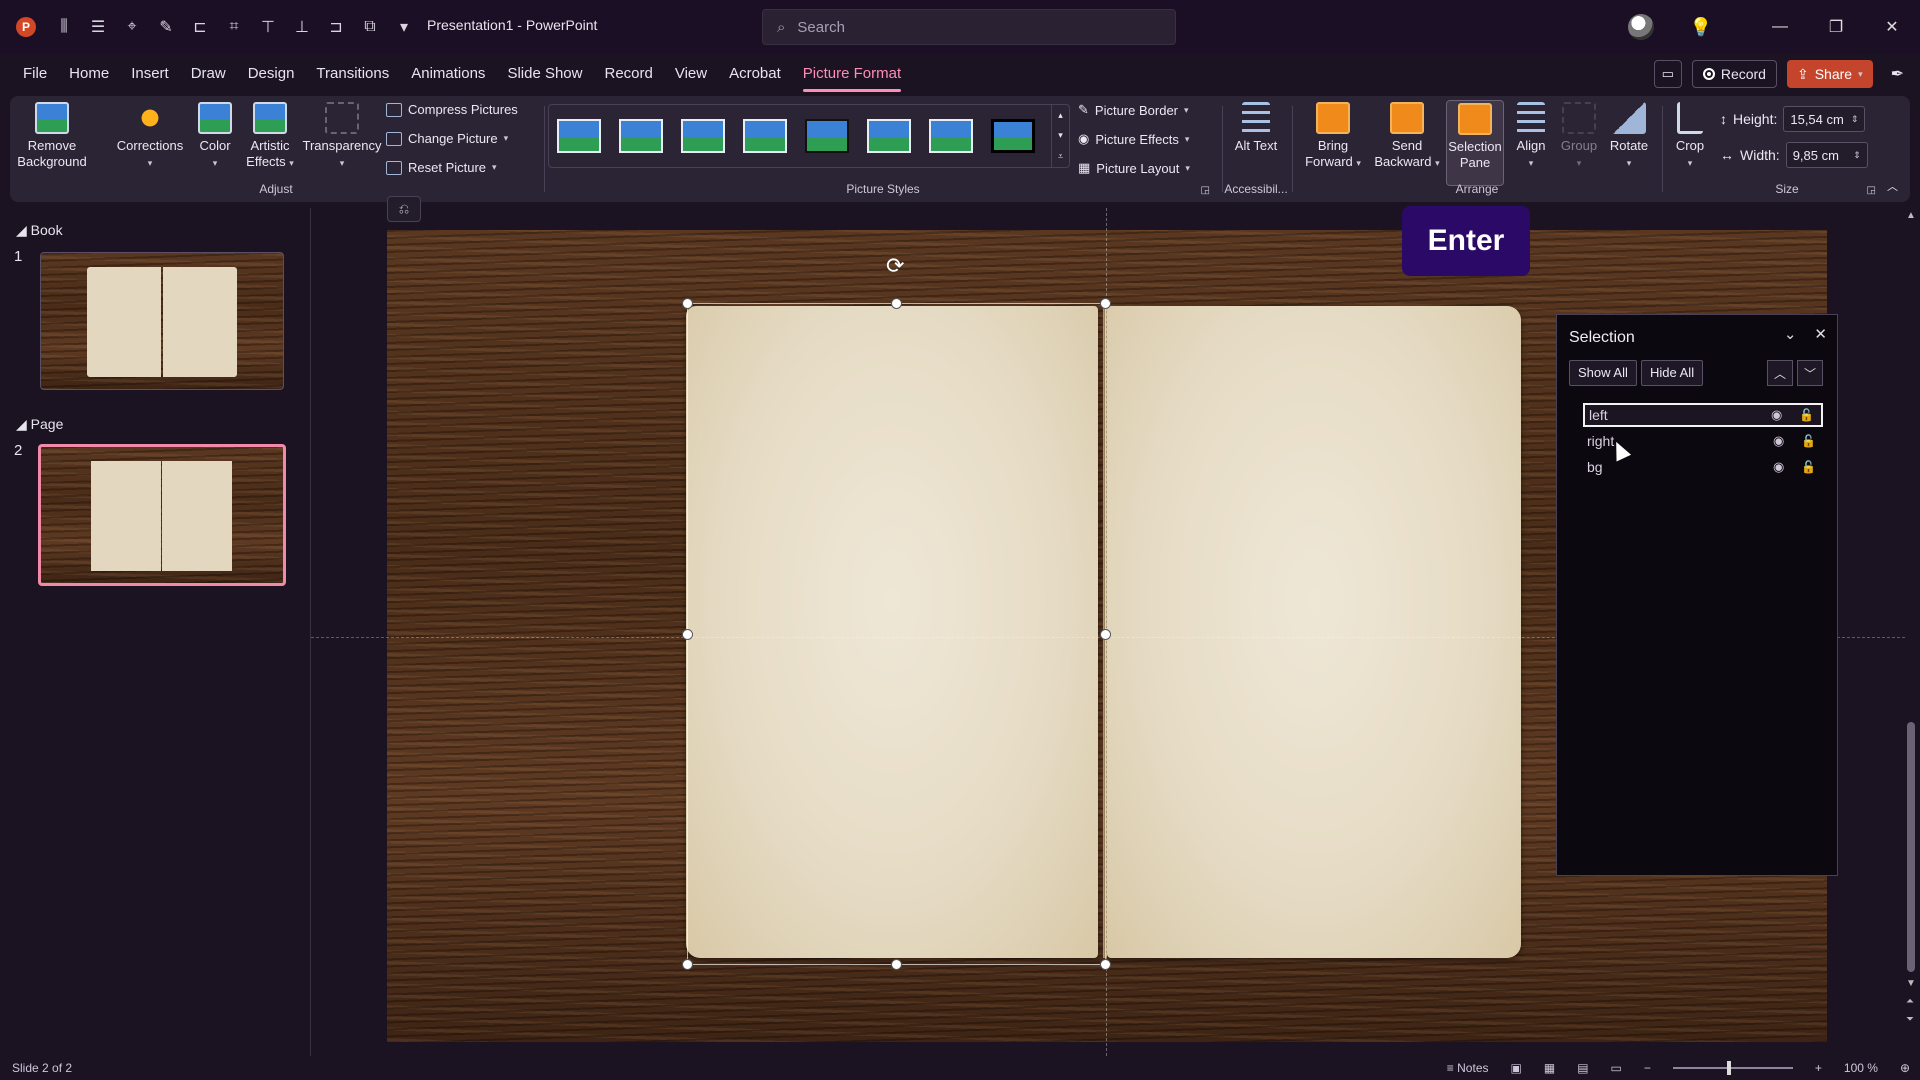 The width and height of the screenshot is (1920, 1080). I want to click on lightbulb-icon: 💡, so click(1701, 27).